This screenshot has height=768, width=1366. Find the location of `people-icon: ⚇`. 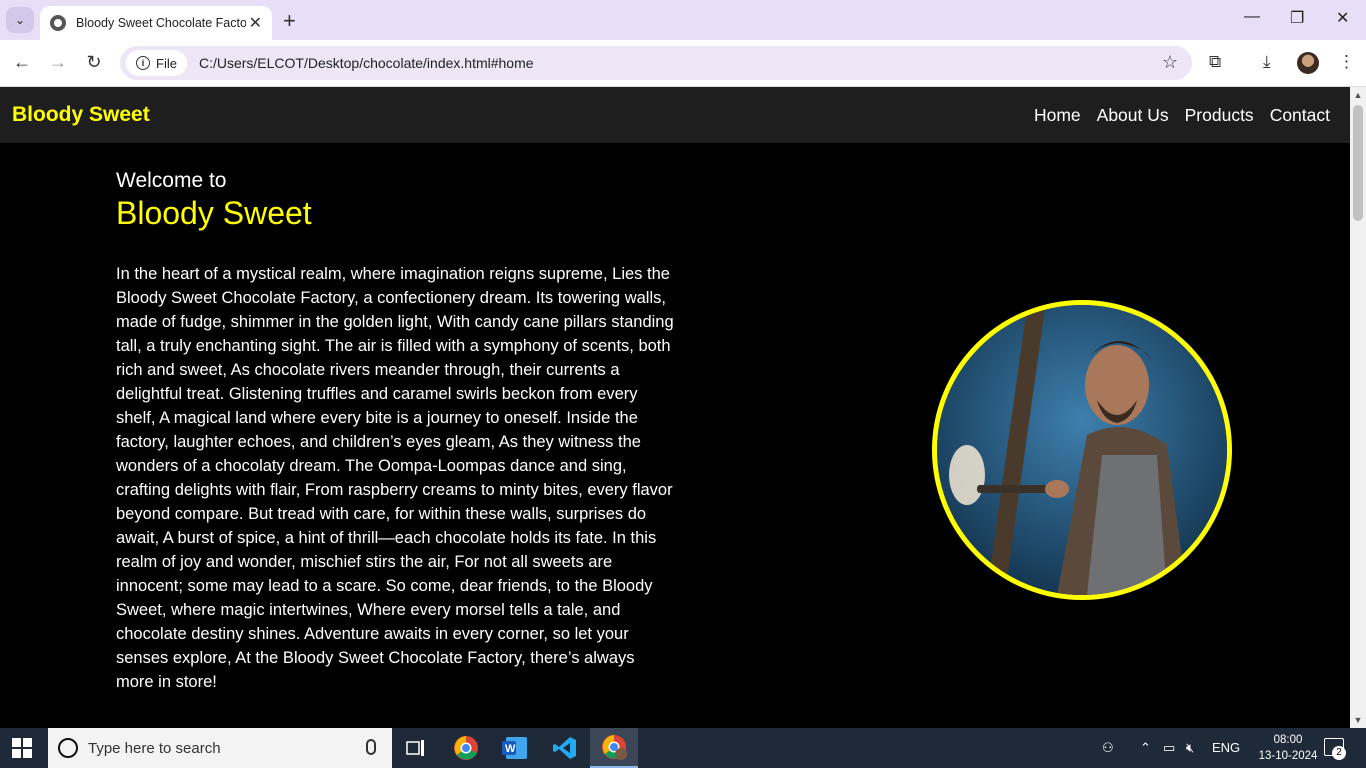

people-icon: ⚇ is located at coordinates (1108, 748).